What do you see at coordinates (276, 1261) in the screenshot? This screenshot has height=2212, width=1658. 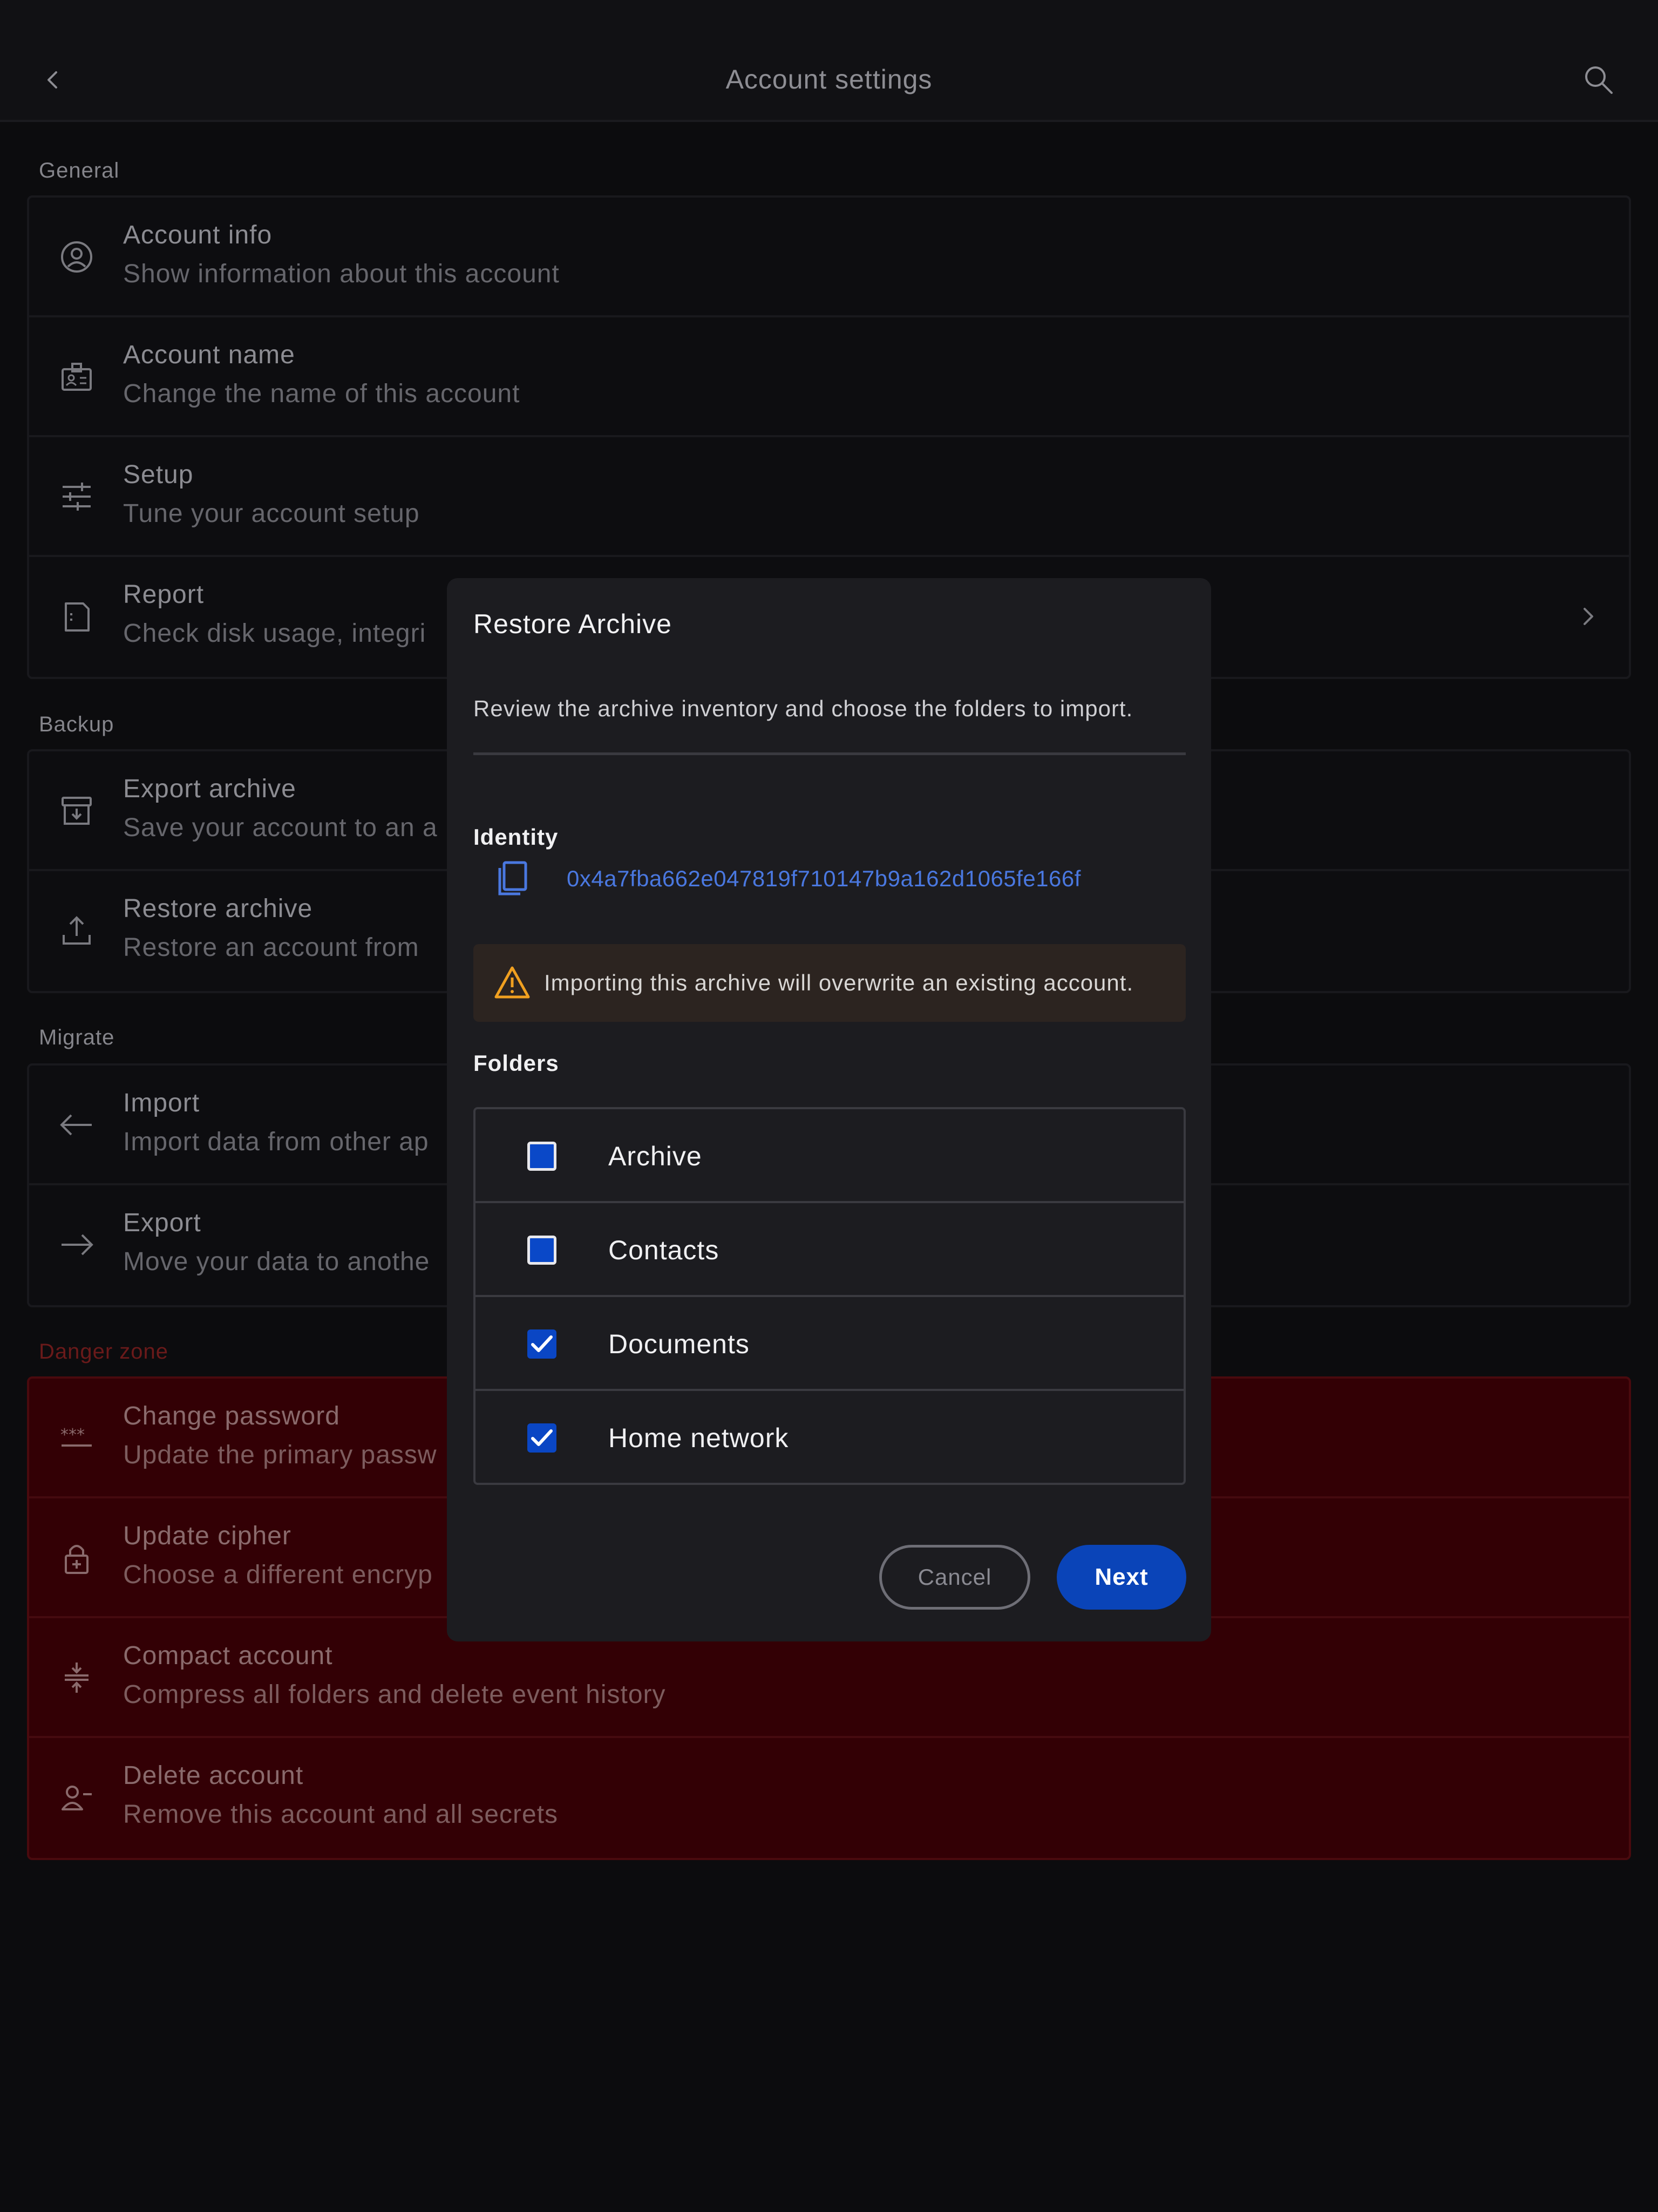 I see `row-subtitle: Move your data to anothe` at bounding box center [276, 1261].